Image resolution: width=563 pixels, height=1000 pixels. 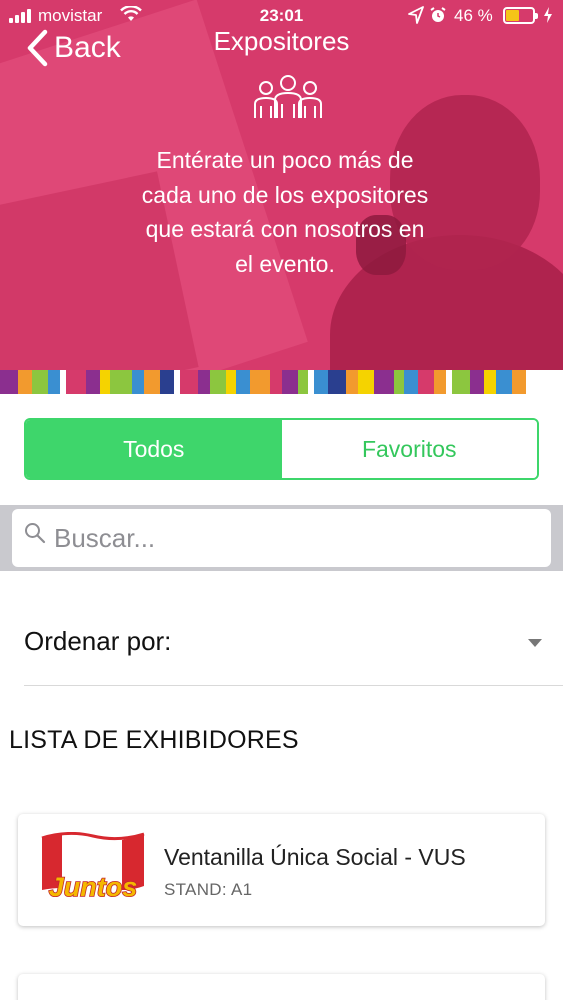 I want to click on sort-dropdown: Ordenar por:, so click(x=293, y=648).